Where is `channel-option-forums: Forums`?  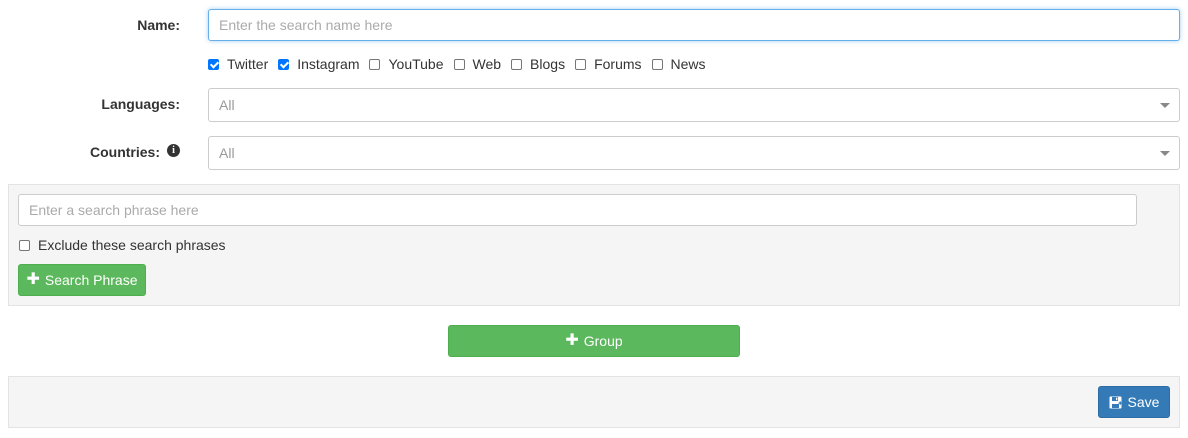
channel-option-forums: Forums is located at coordinates (608, 64).